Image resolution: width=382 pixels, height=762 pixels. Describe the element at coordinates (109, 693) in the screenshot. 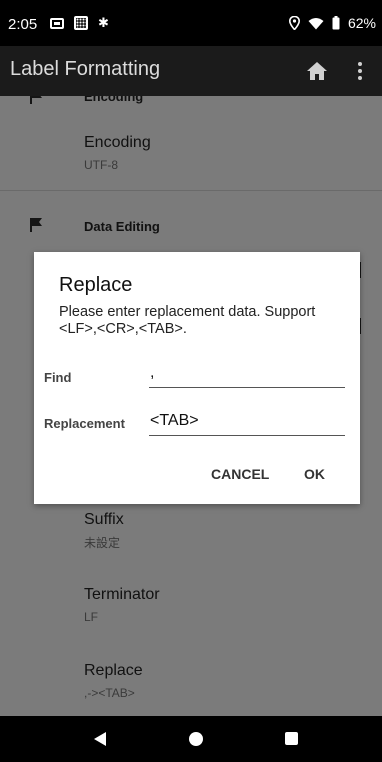

I see `replace-summary: ,-><TAB>` at that location.